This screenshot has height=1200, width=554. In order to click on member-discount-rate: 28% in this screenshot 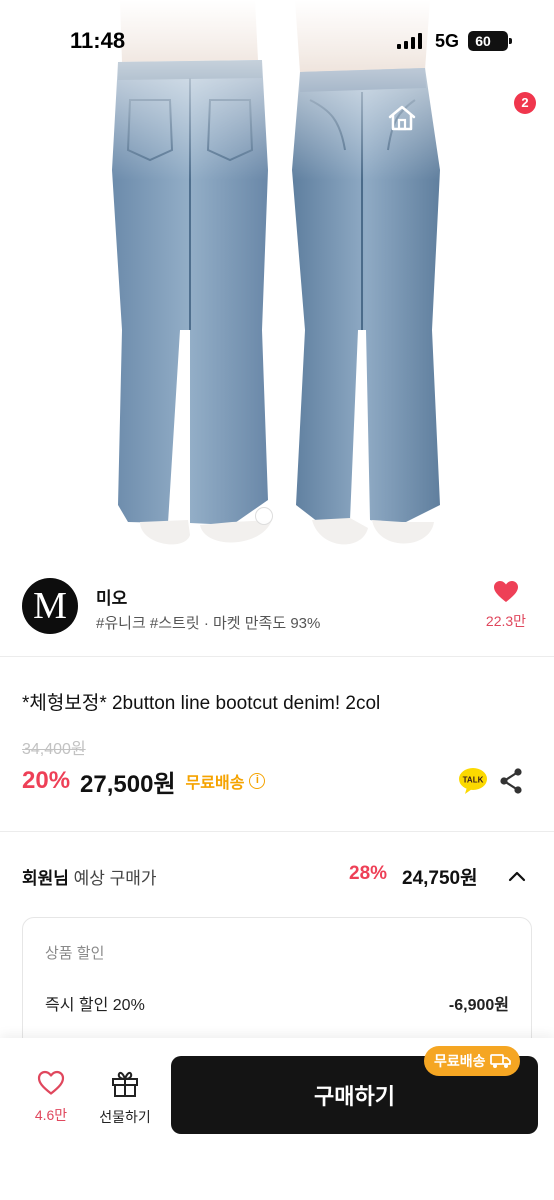, I will do `click(368, 873)`.